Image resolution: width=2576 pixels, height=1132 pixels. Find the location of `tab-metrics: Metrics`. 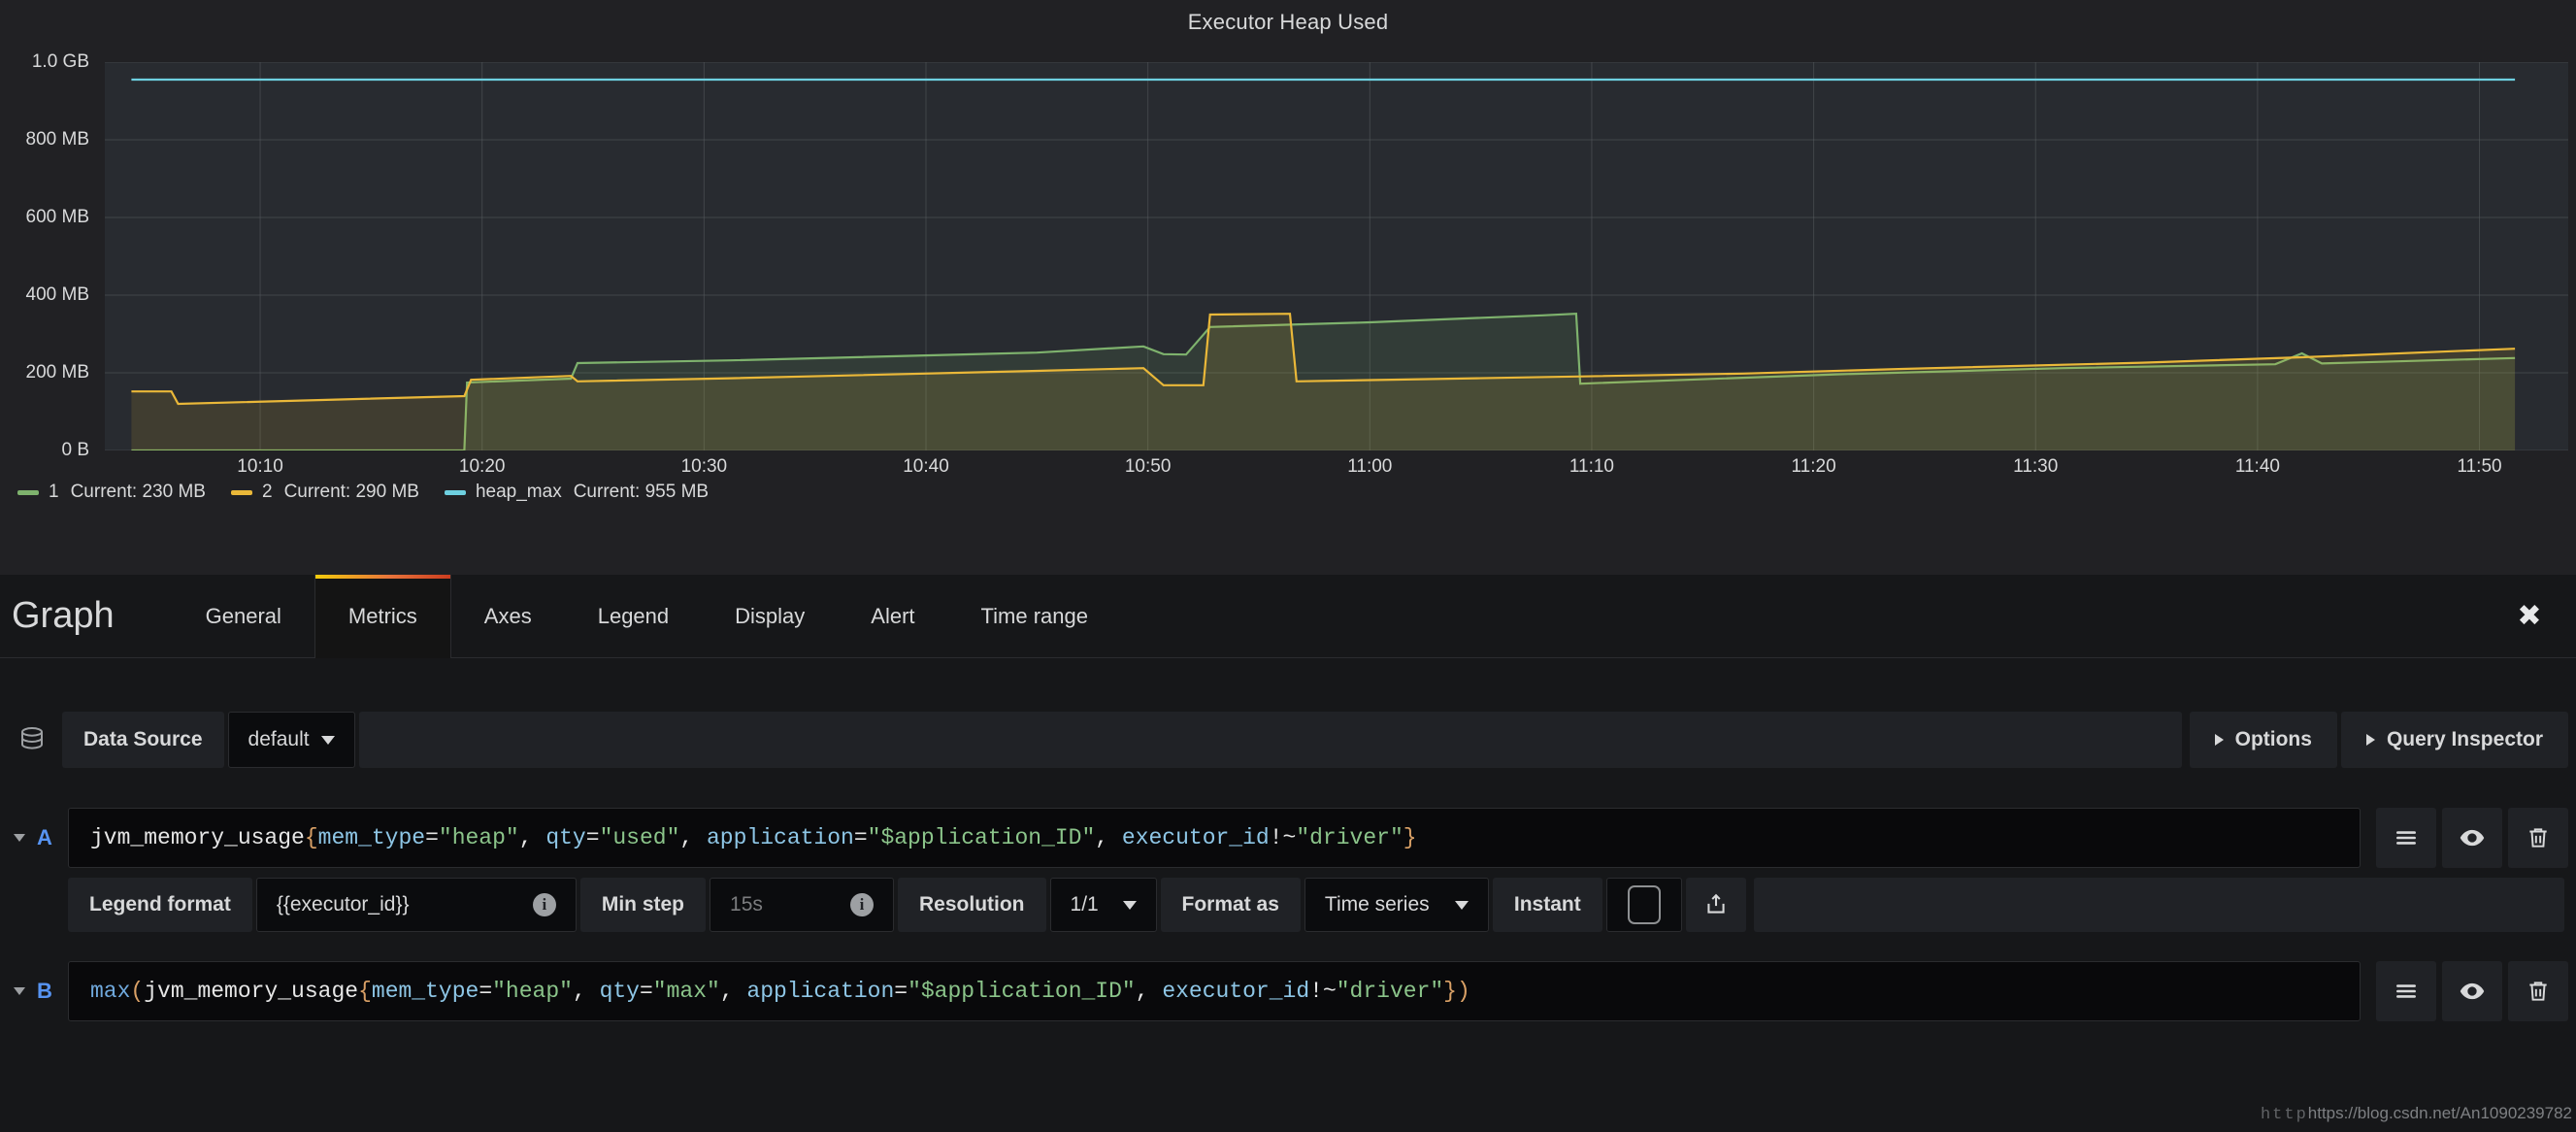

tab-metrics: Metrics is located at coordinates (382, 617).